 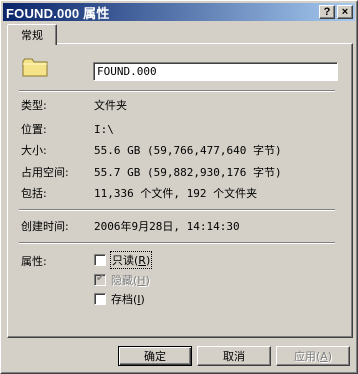 What do you see at coordinates (34, 150) in the screenshot?
I see `size-label: 大小:` at bounding box center [34, 150].